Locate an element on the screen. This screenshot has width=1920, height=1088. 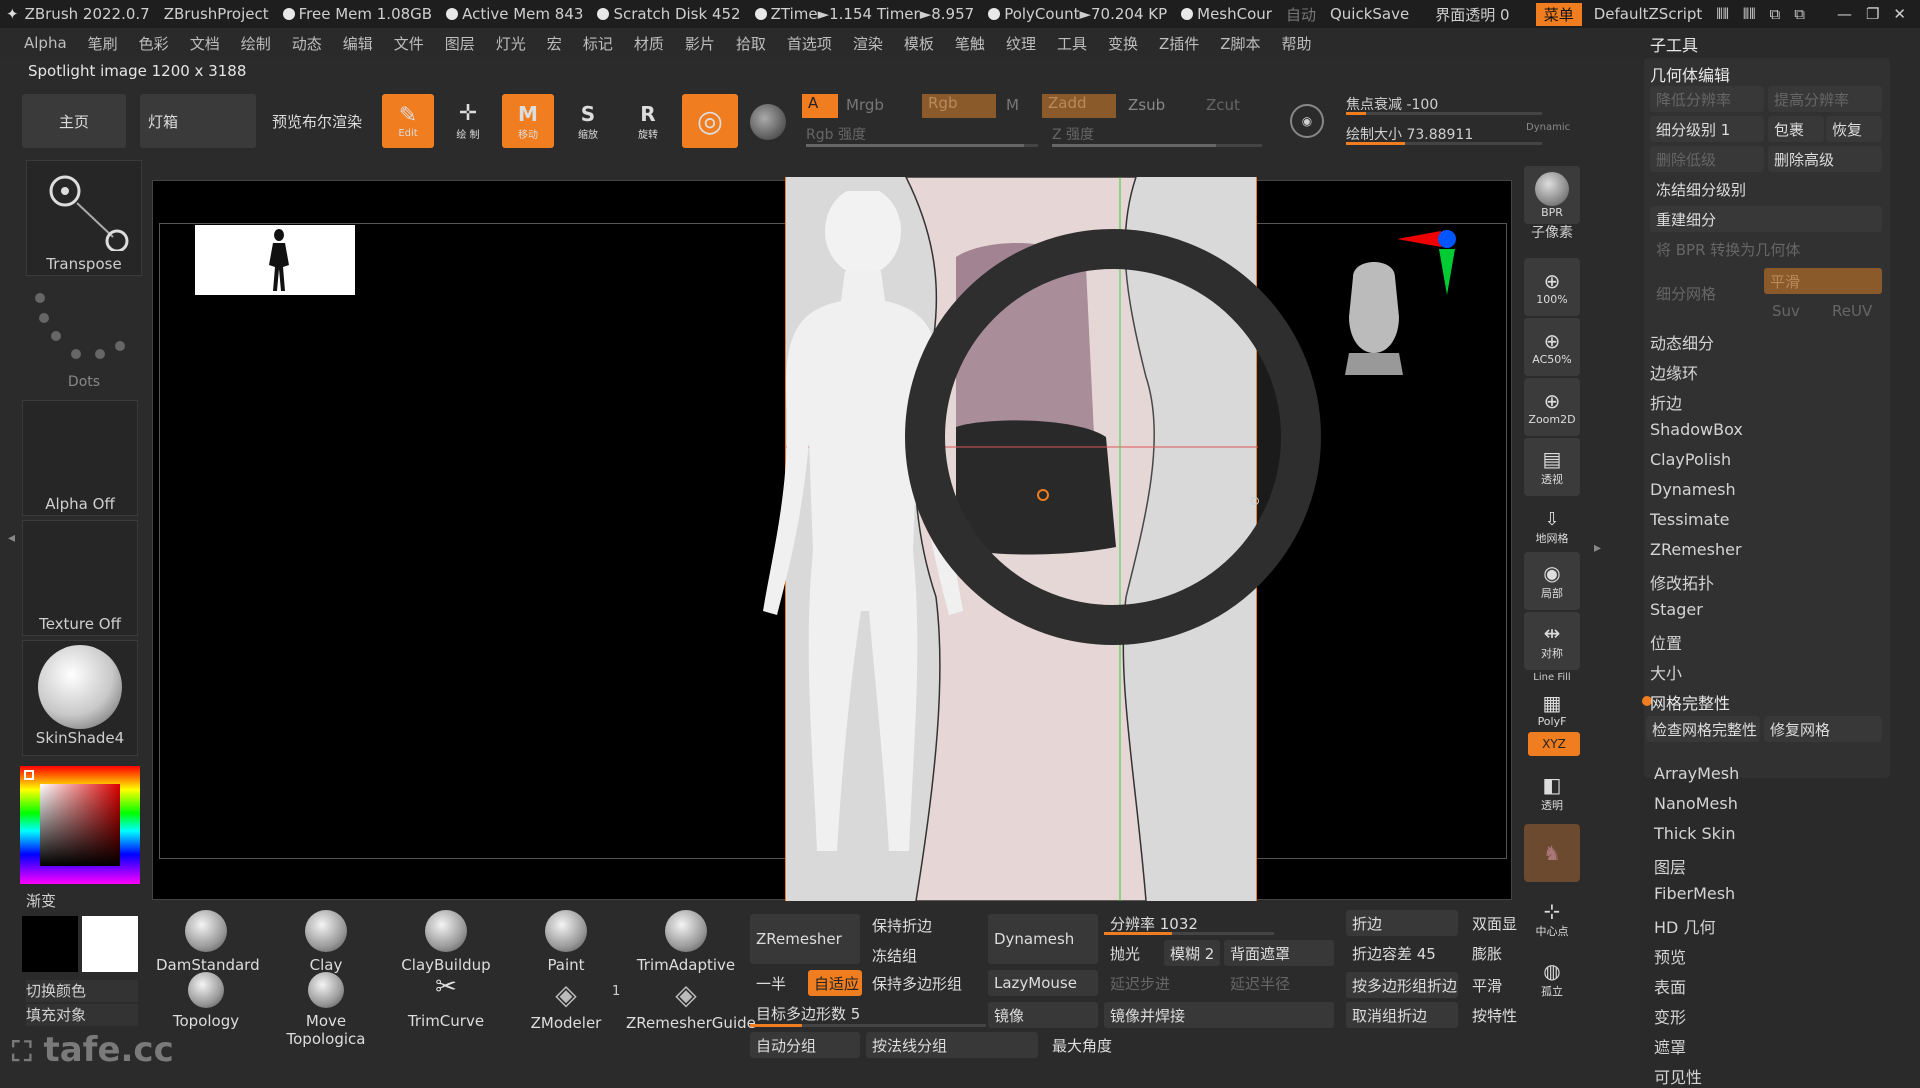
rpanel-item: 遮罩 is located at coordinates (1670, 1046).